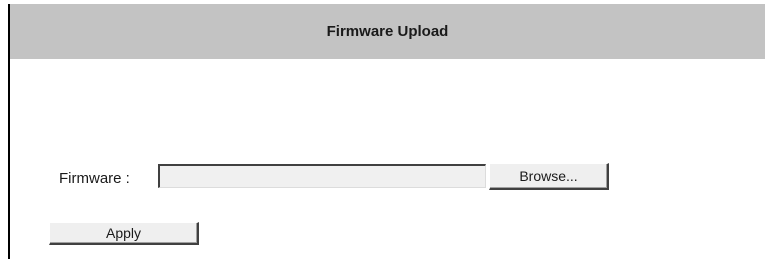  I want to click on firmware-file-field, so click(322, 176).